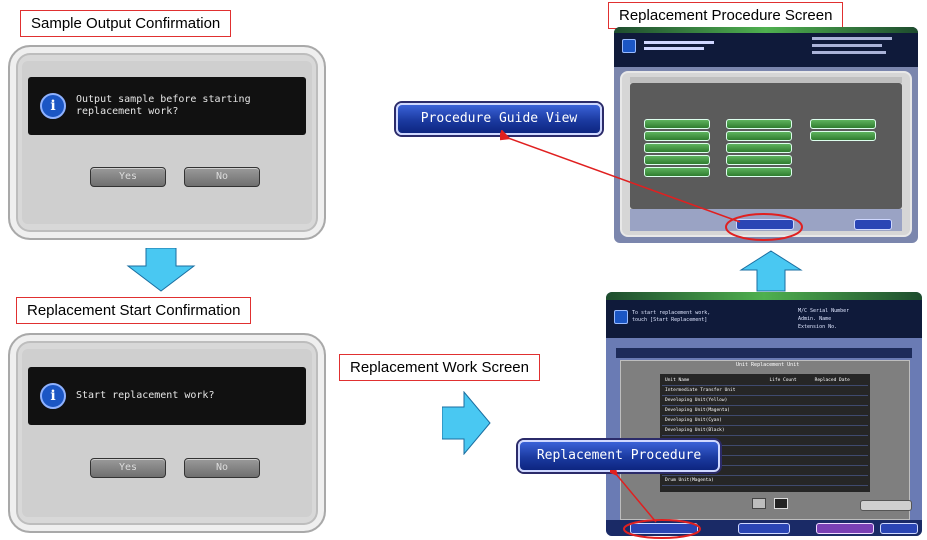  I want to click on table-row: Drum Unit(Magenta), so click(765, 480).